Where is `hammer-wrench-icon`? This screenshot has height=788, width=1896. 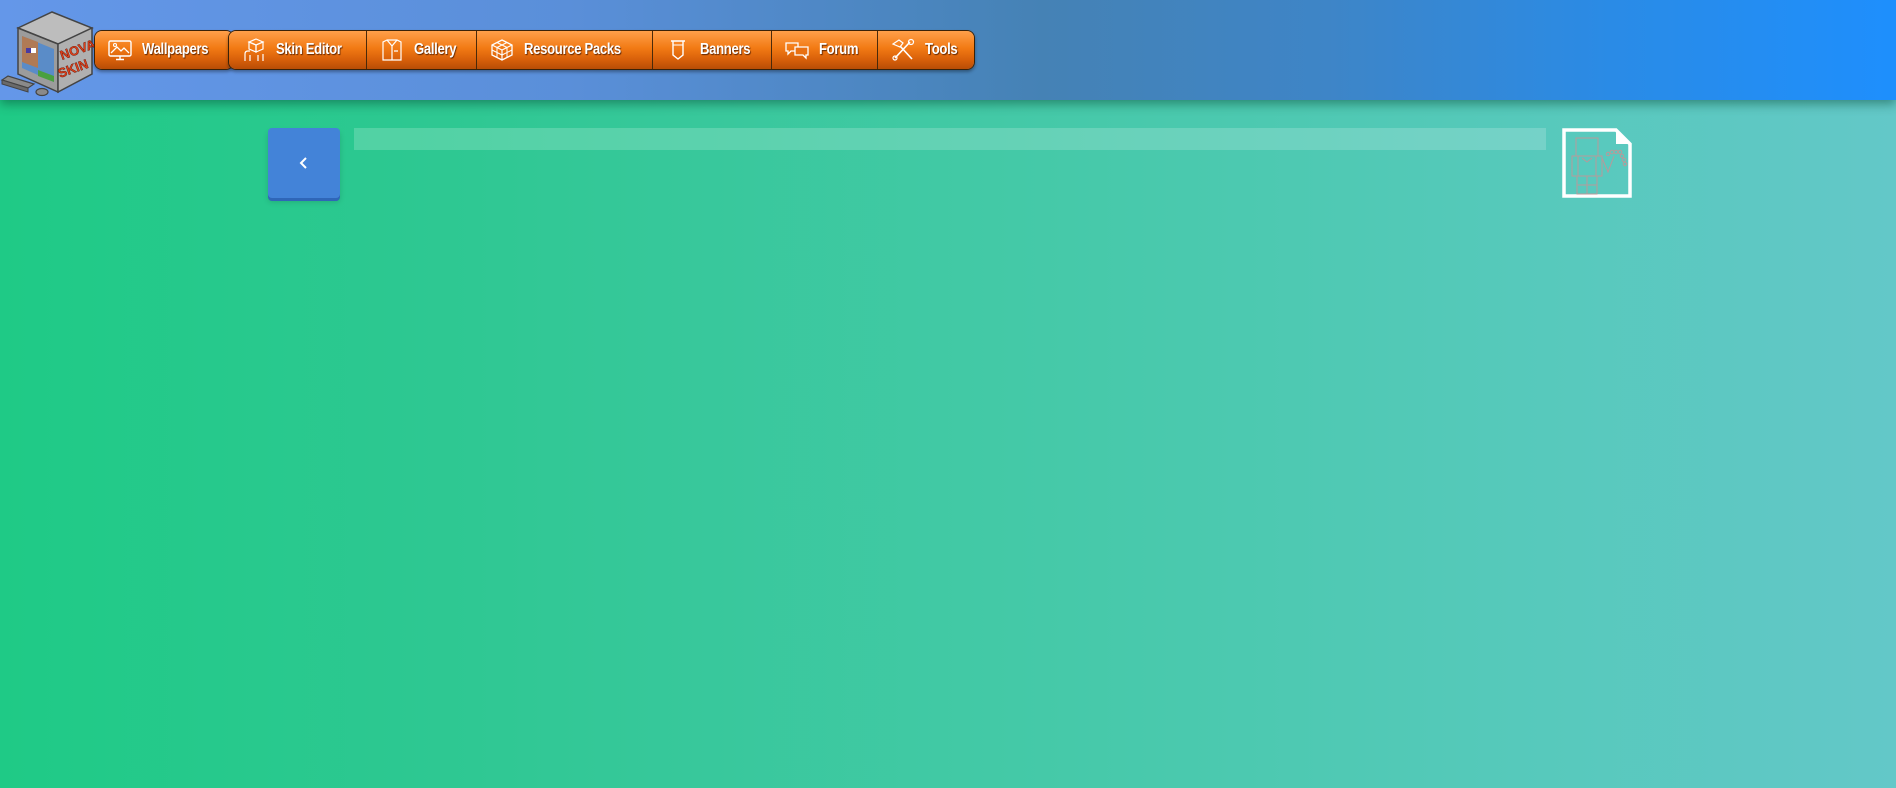
hammer-wrench-icon is located at coordinates (902, 49).